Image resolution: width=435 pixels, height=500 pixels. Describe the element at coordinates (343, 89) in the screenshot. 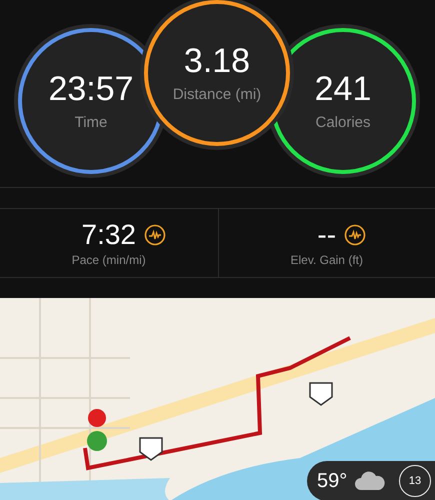

I see `metric-value: 241` at that location.